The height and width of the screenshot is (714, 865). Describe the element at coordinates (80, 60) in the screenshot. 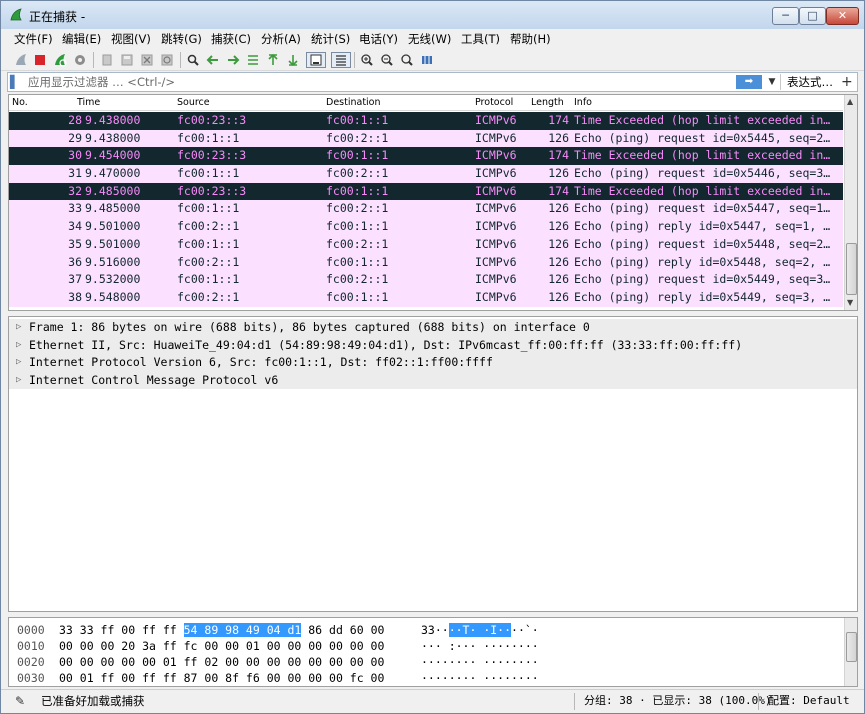

I see `options-gear-icon` at that location.